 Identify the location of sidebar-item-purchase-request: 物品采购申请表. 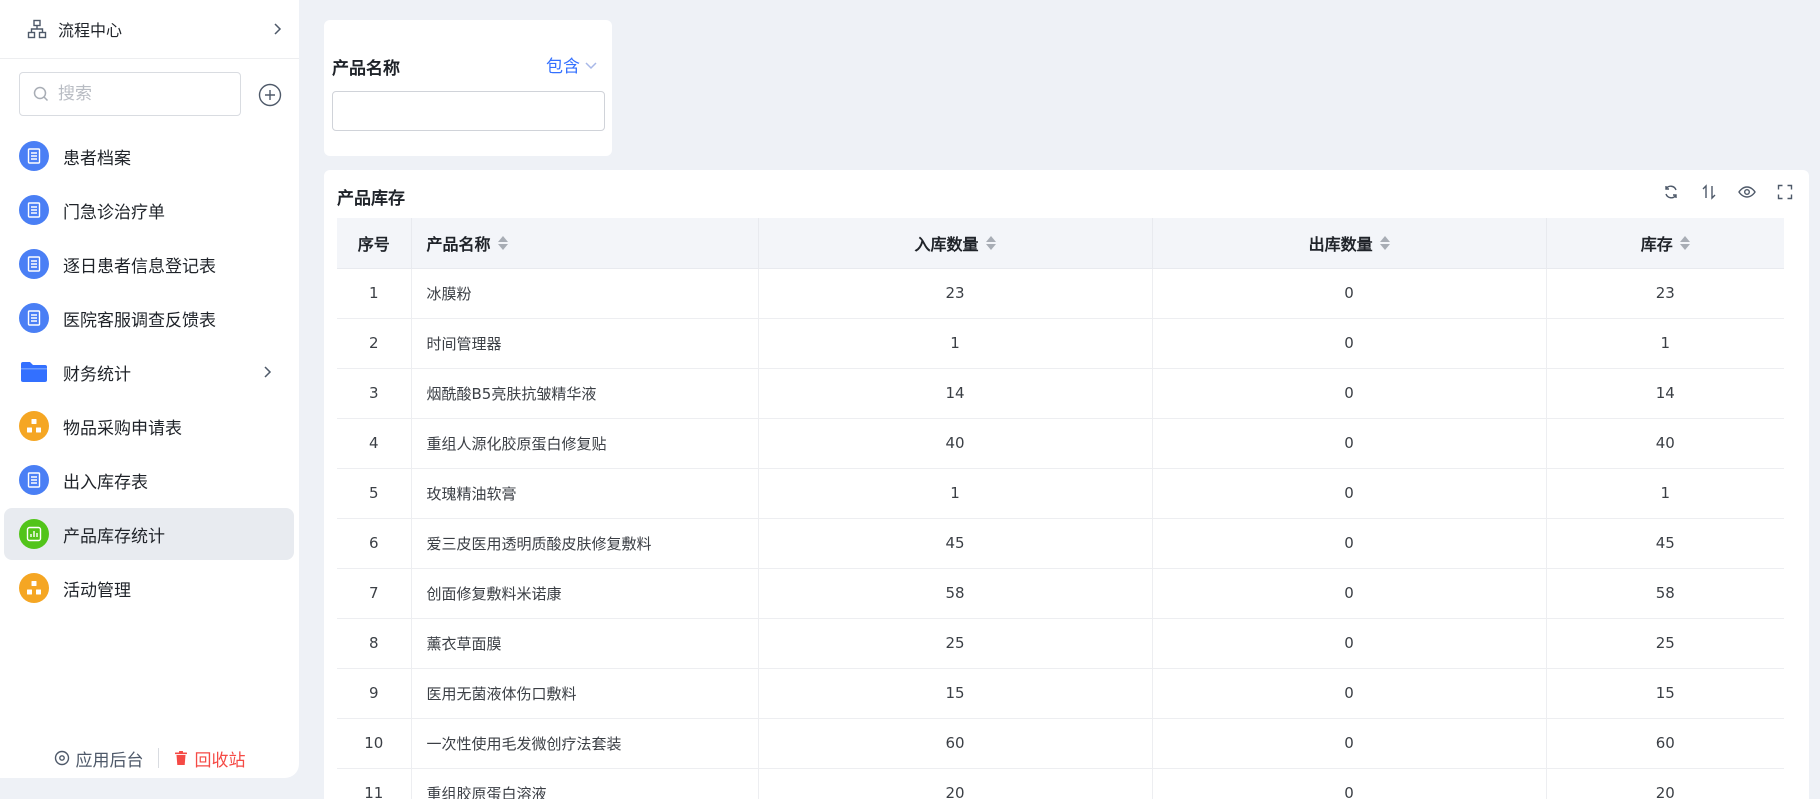
(149, 426).